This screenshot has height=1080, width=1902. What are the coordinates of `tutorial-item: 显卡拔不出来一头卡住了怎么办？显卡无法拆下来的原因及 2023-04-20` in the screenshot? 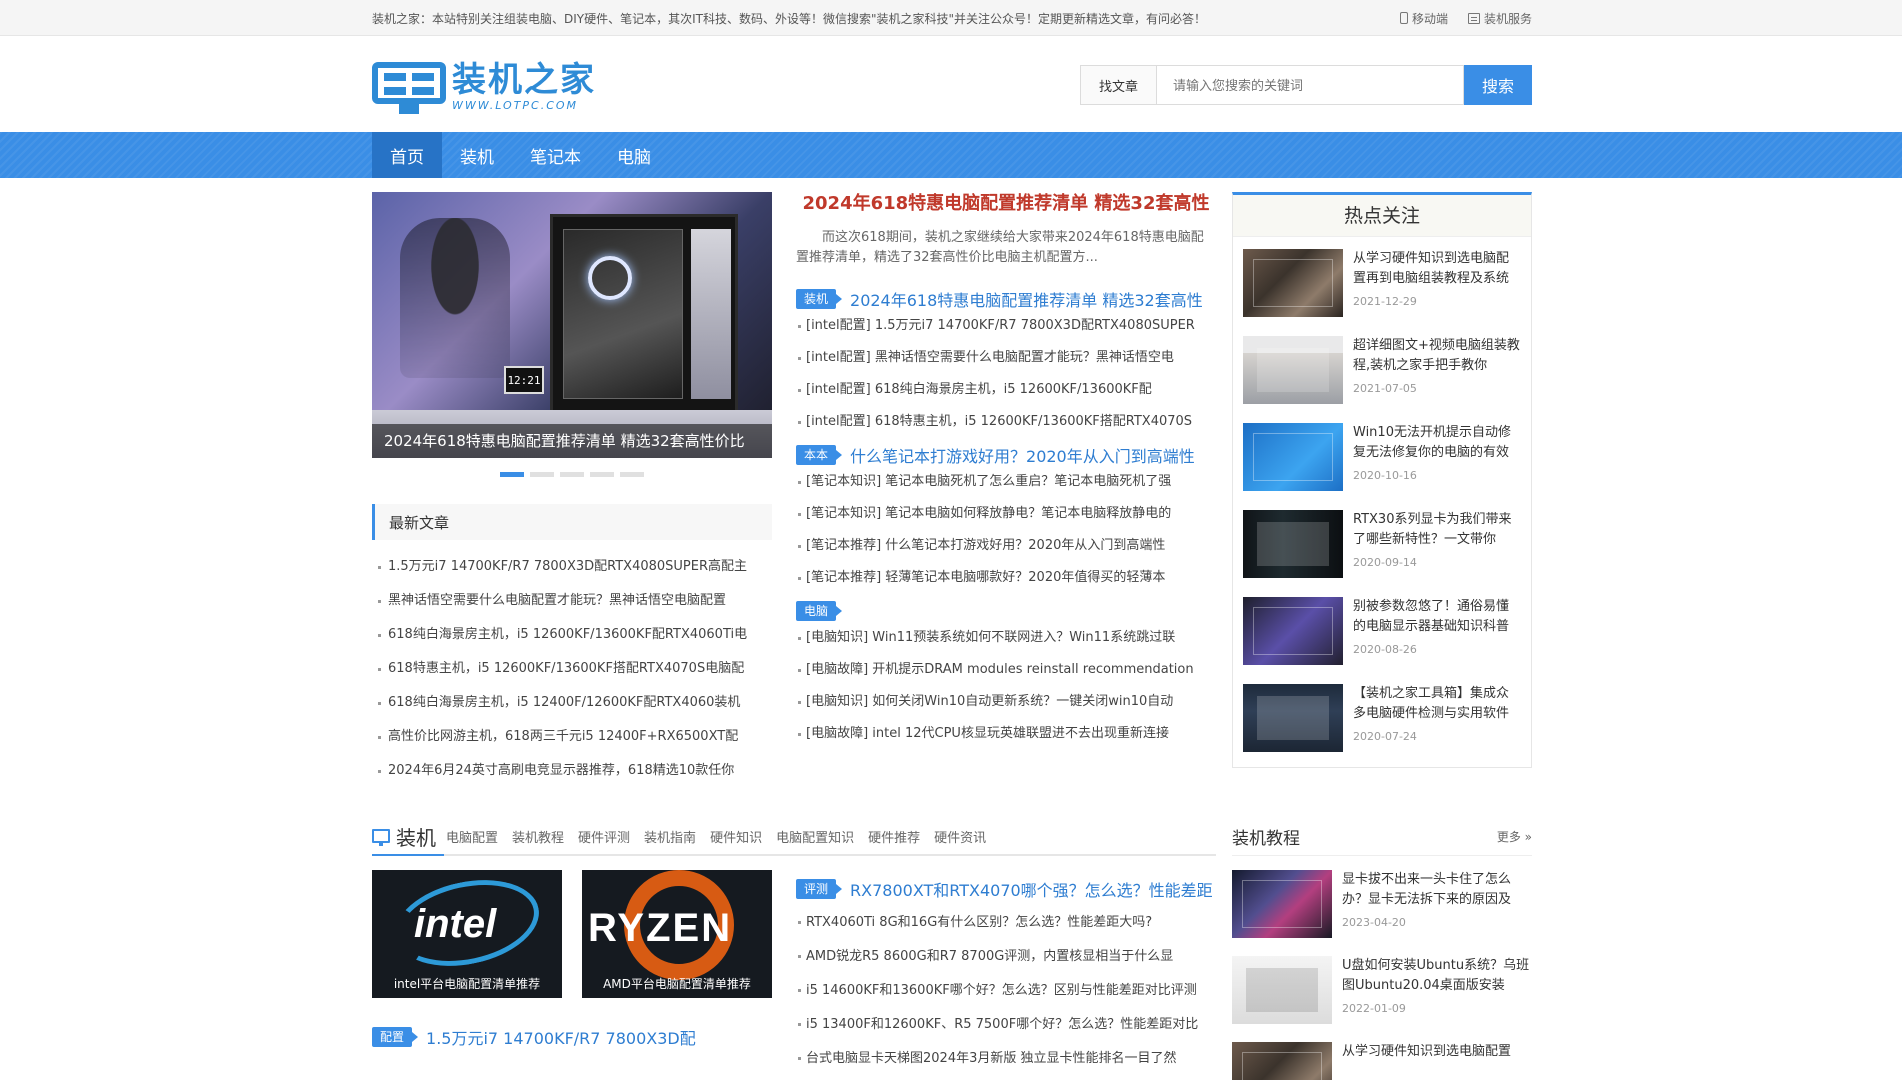 It's located at (1382, 899).